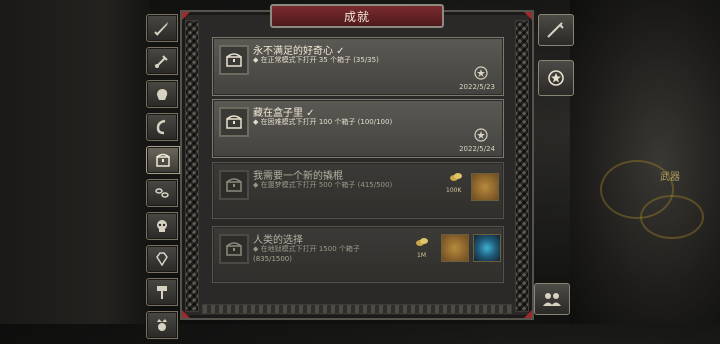 This screenshot has height=344, width=720. I want to click on map-toggle-button, so click(556, 30).